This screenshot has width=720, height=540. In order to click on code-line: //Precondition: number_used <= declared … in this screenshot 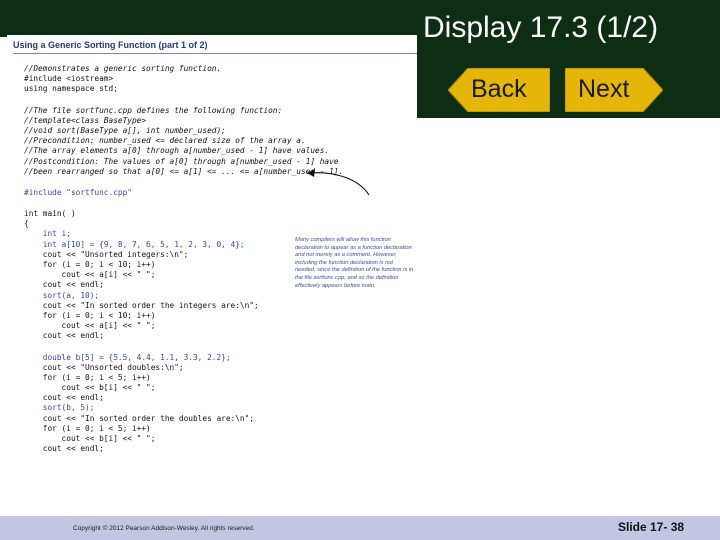, I will do `click(165, 141)`.